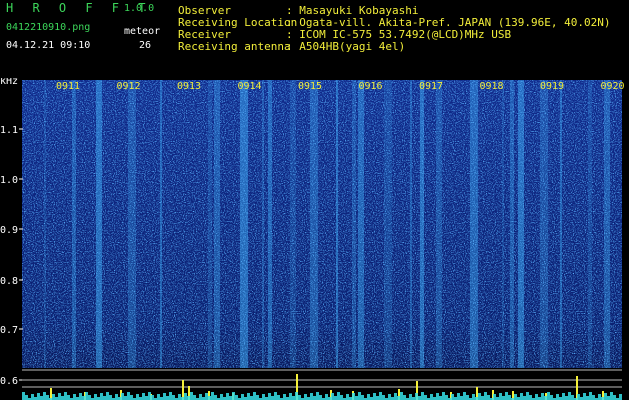 Image resolution: width=629 pixels, height=400 pixels. I want to click on y-tick-label-0-6: 0.6, so click(9, 381).